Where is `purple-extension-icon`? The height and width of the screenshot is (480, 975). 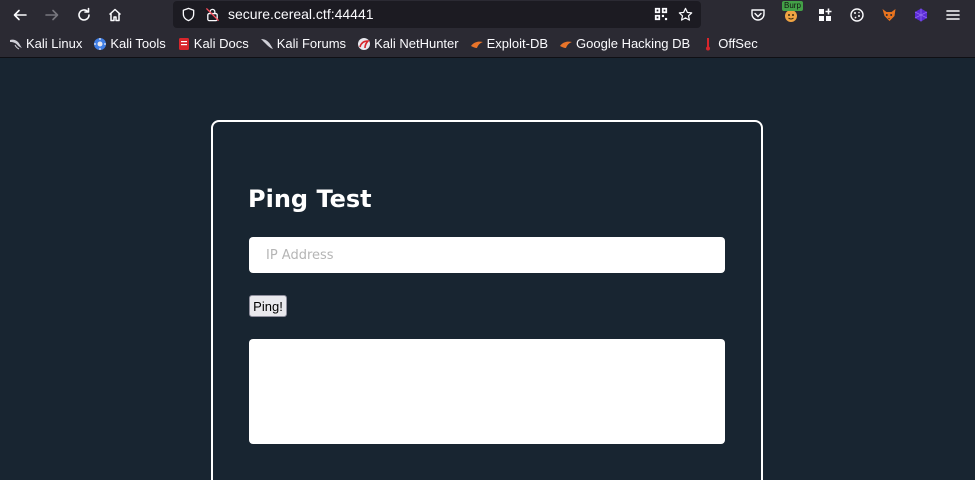
purple-extension-icon is located at coordinates (921, 15).